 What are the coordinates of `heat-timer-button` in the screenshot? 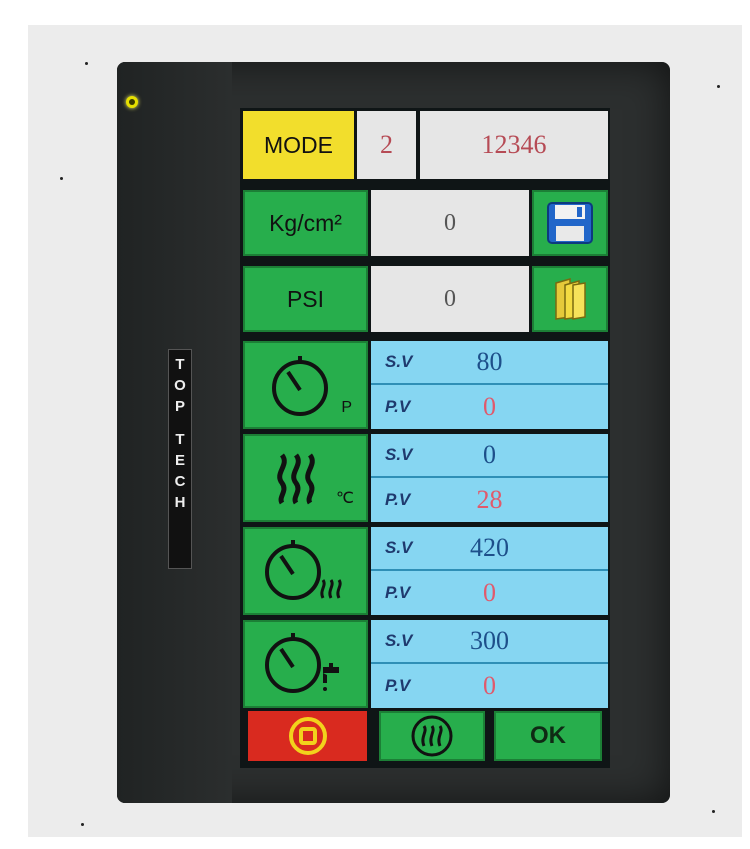 It's located at (305, 571).